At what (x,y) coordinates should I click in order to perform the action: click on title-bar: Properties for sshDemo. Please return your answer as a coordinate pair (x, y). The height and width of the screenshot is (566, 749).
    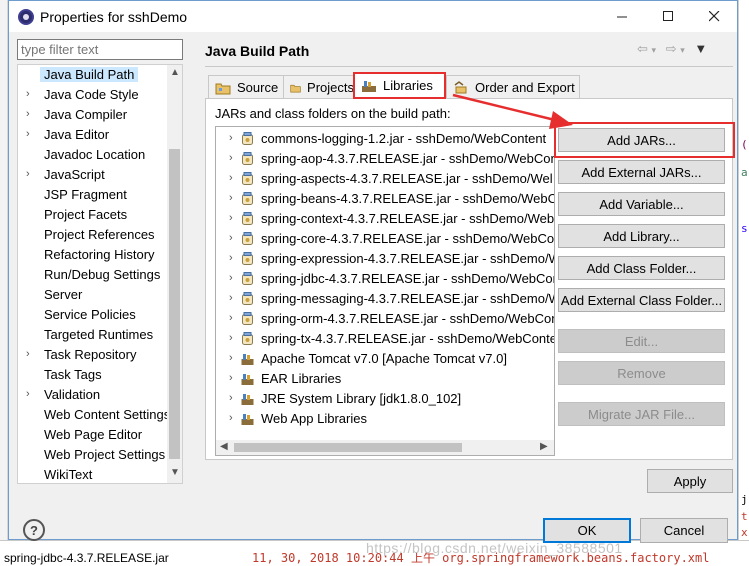
    Looking at the image, I should click on (373, 16).